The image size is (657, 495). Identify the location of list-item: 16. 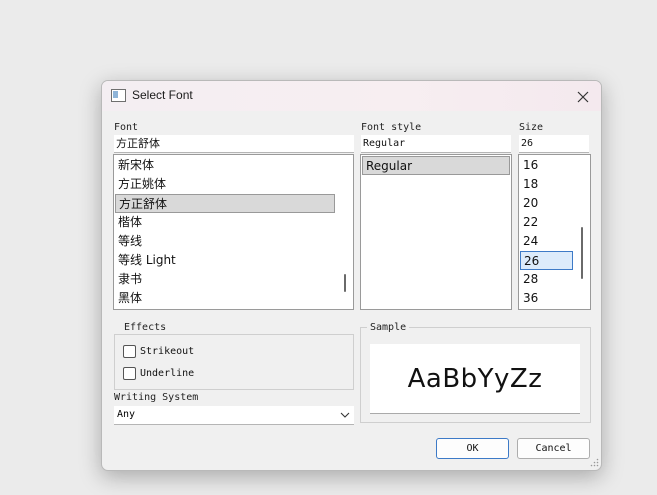
(547, 165).